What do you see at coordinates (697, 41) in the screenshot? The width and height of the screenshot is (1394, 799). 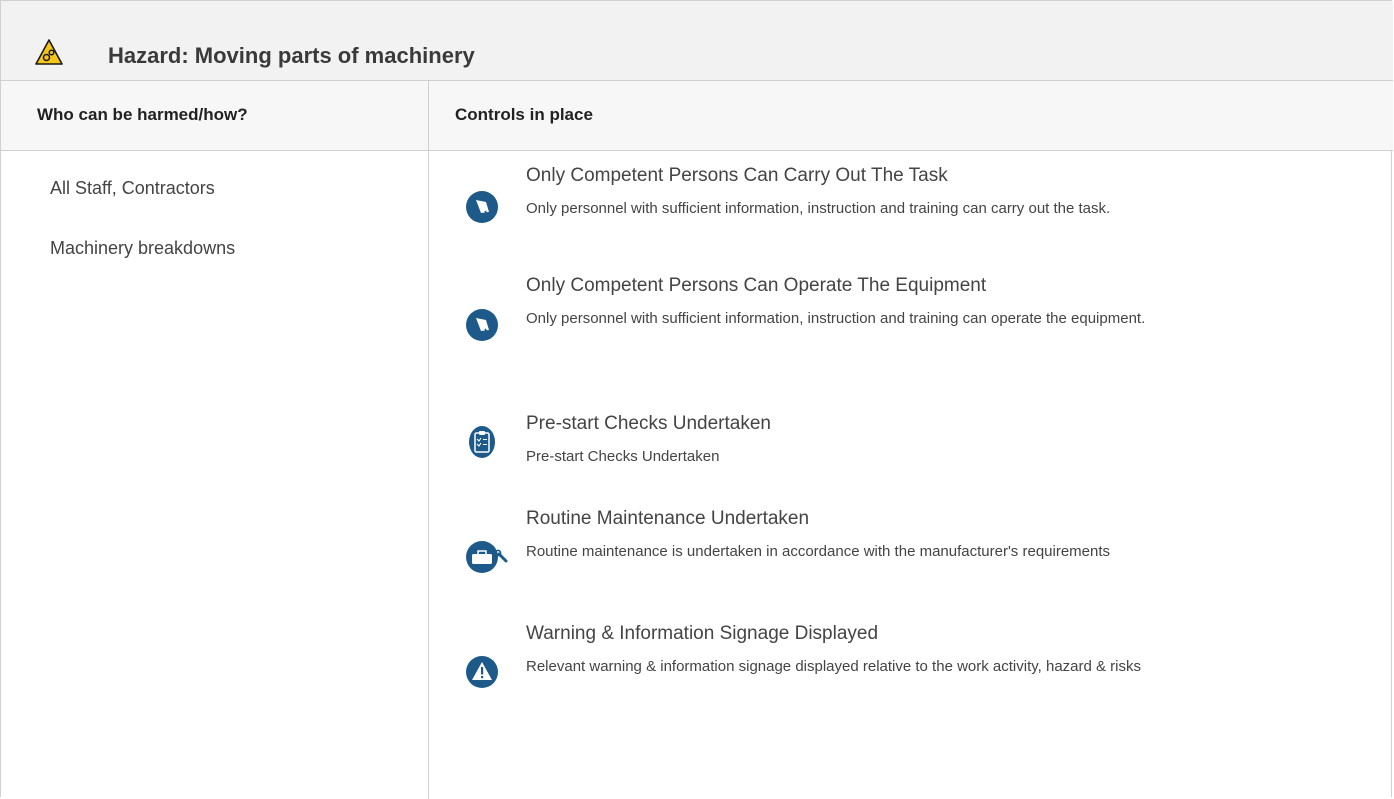 I see `hazard-header: Hazard: Moving parts of machinery` at bounding box center [697, 41].